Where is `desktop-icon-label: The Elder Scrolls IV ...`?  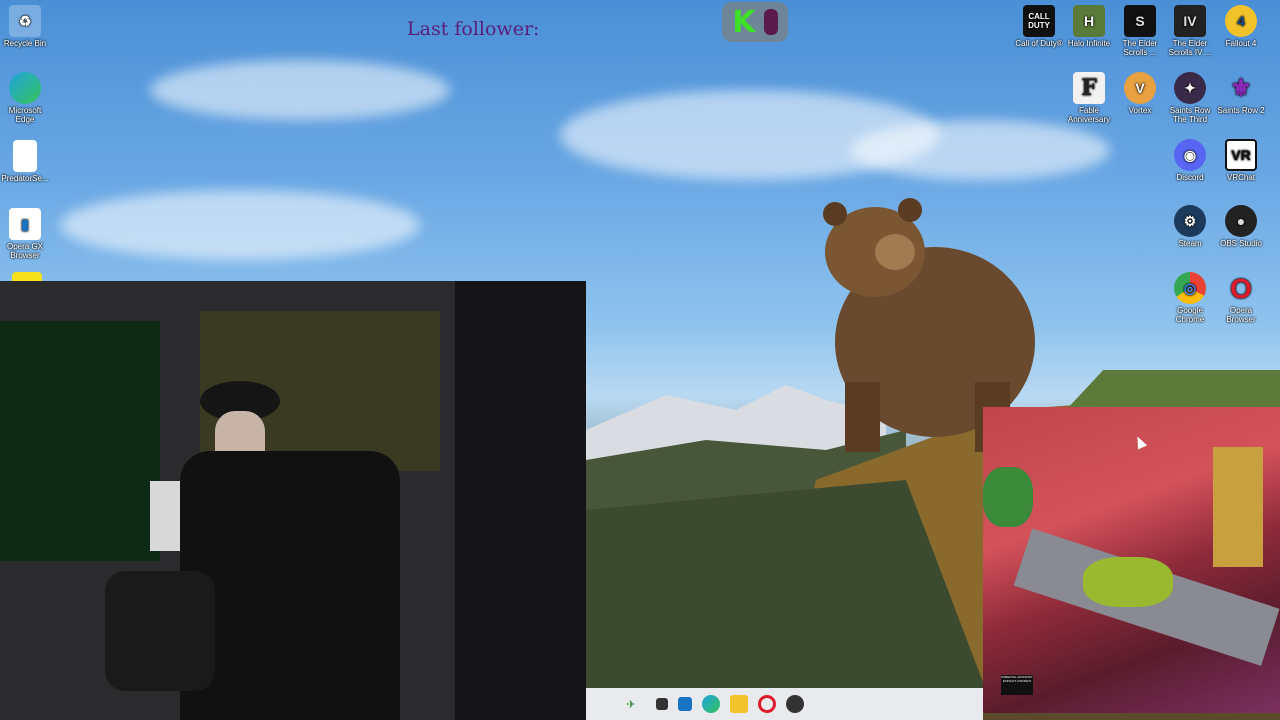
desktop-icon-label: The Elder Scrolls IV ... is located at coordinates (1190, 48).